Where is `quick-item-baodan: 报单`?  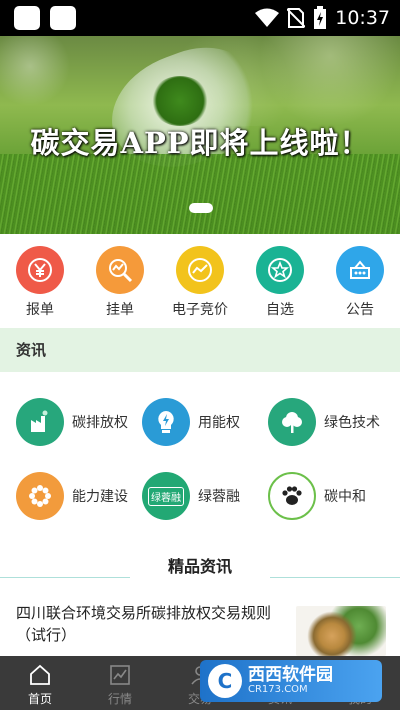
quick-item-baodan: 报单 is located at coordinates (40, 282).